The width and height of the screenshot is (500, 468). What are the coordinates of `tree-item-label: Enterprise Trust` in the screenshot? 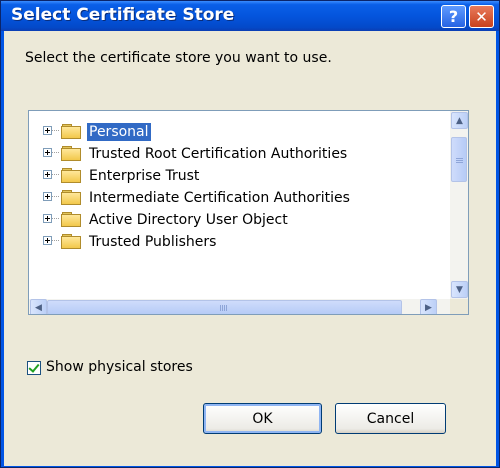 It's located at (144, 176).